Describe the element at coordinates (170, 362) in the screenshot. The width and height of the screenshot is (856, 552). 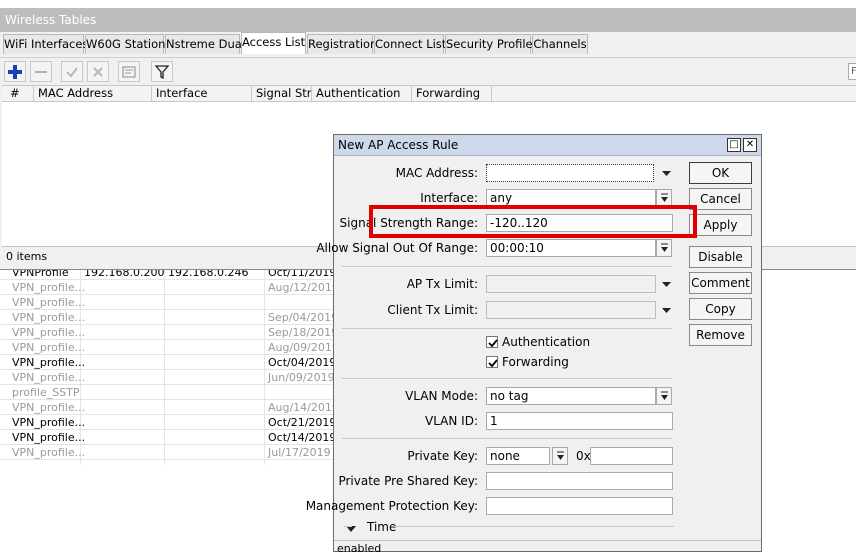
I see `table-row: VPN_profile... Oct/04/2019` at that location.